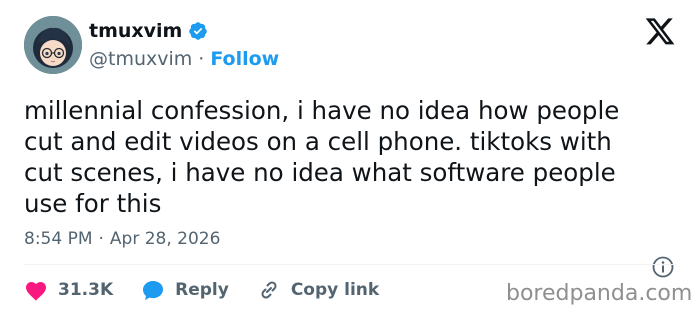  I want to click on verified-badge-icon, so click(198, 31).